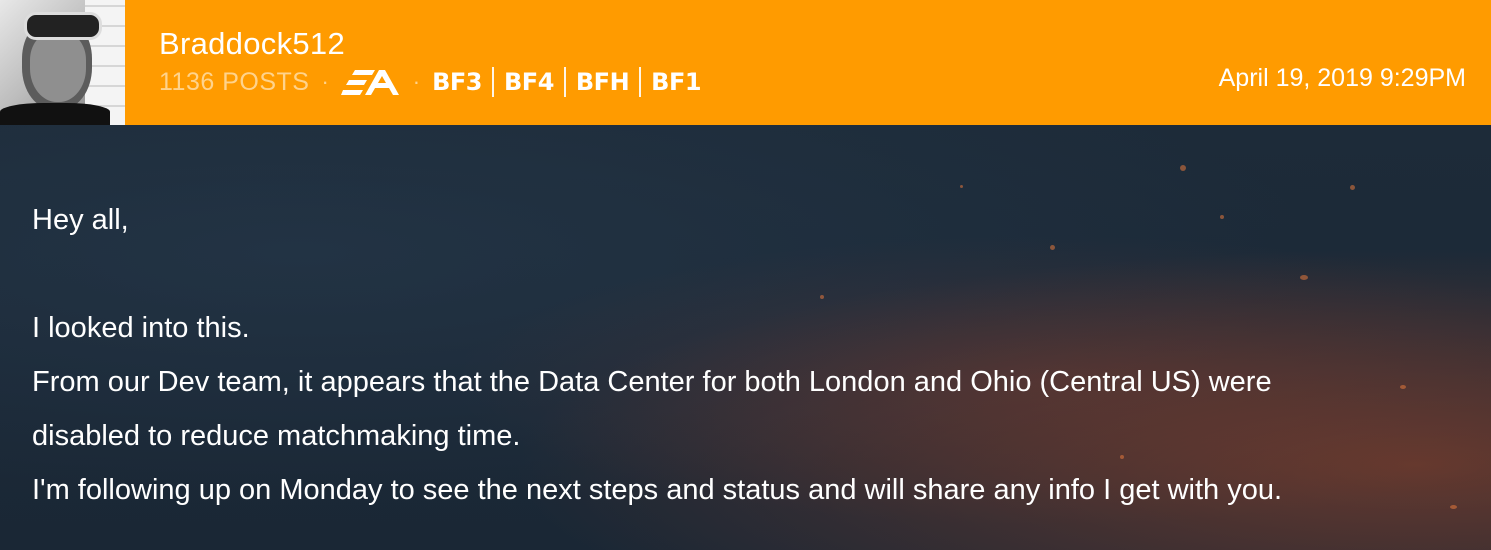 The height and width of the screenshot is (550, 1491). I want to click on ea-logo-icon, so click(370, 82).